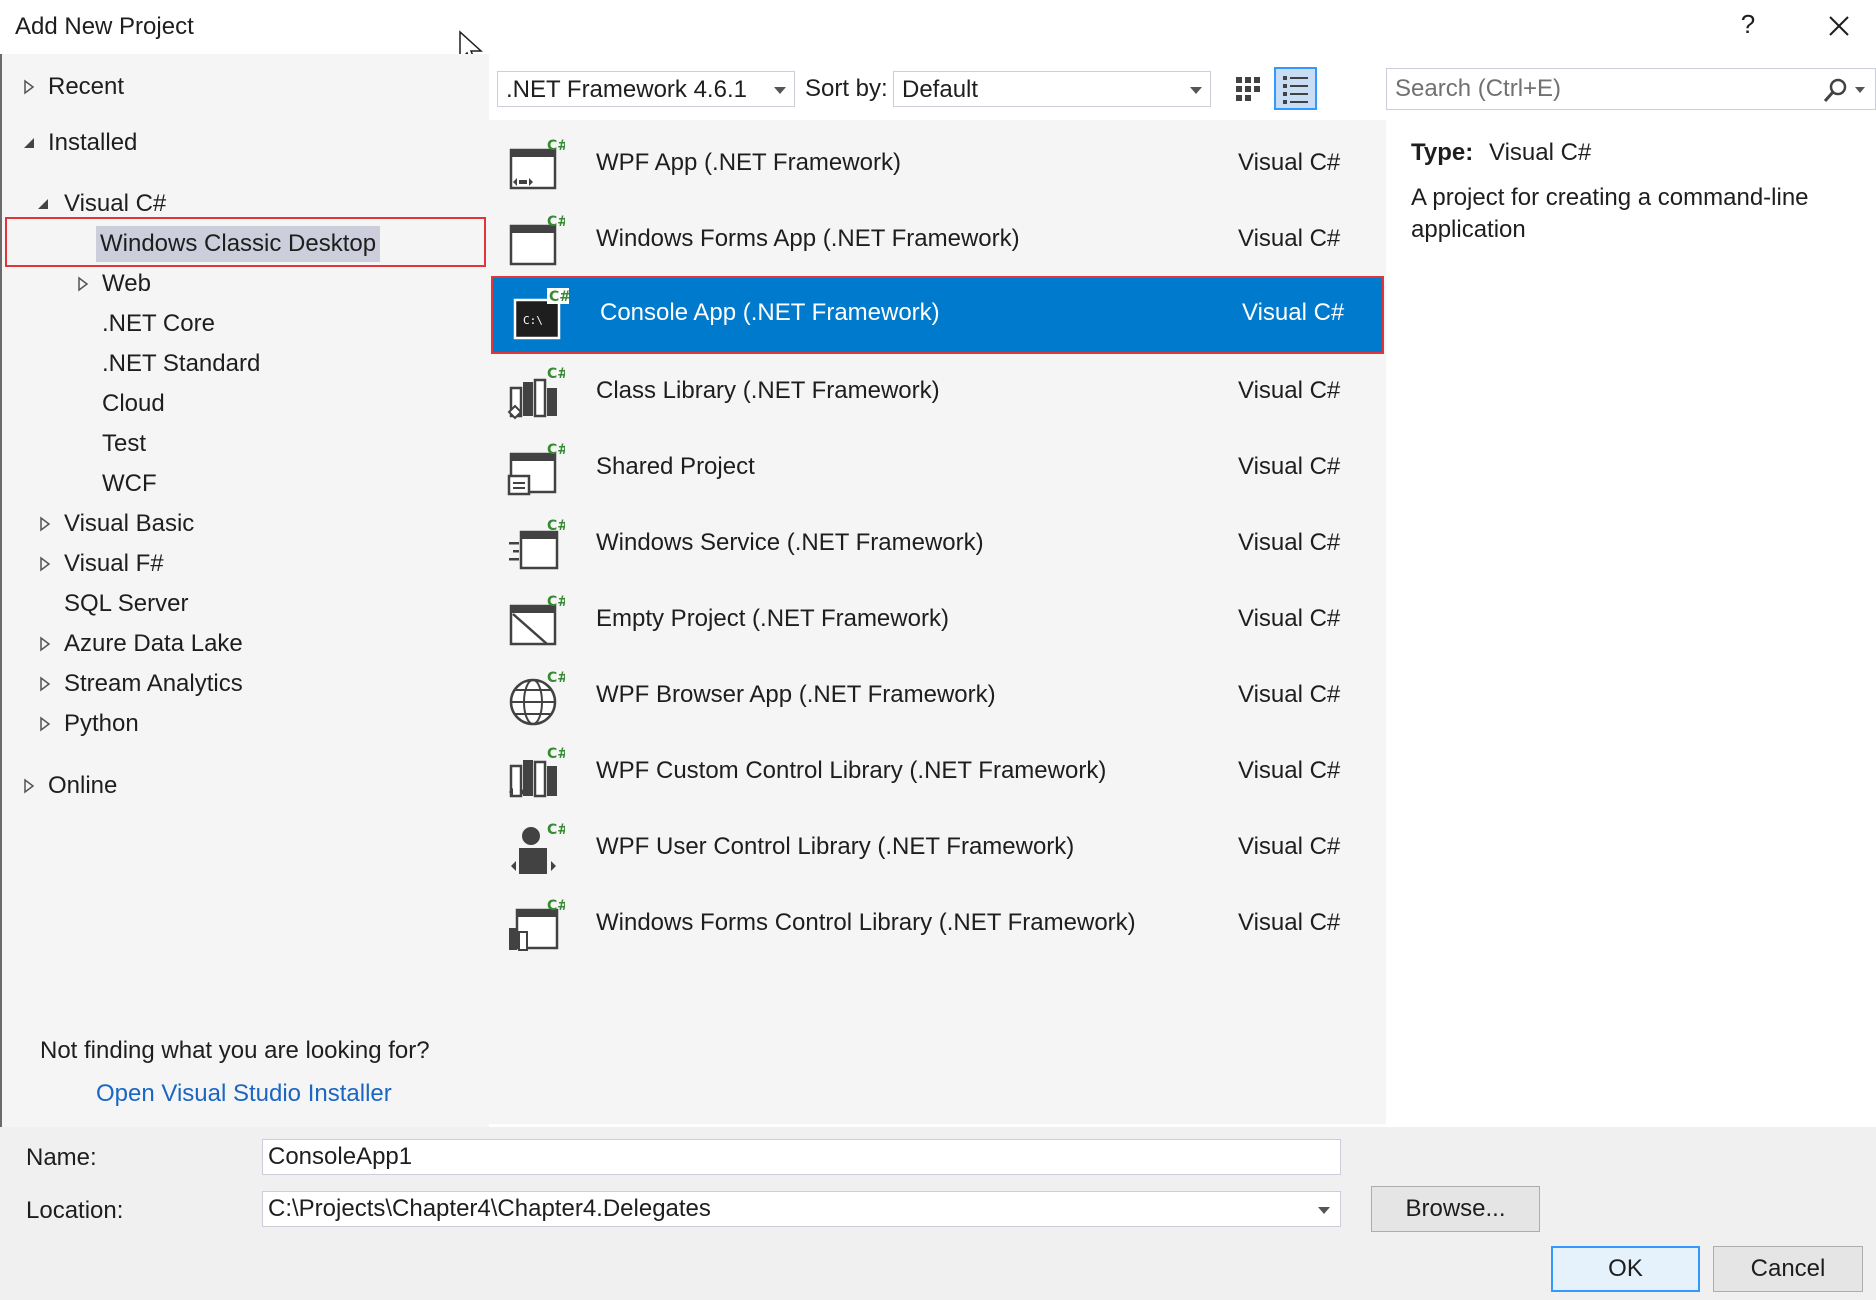 The width and height of the screenshot is (1876, 1300). Describe the element at coordinates (537, 544) in the screenshot. I see `windows-service-icon: C#` at that location.